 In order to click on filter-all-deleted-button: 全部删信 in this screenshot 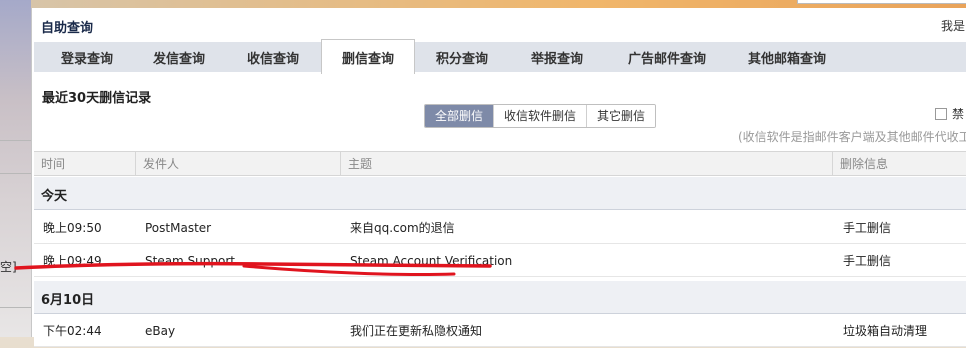, I will do `click(460, 116)`.